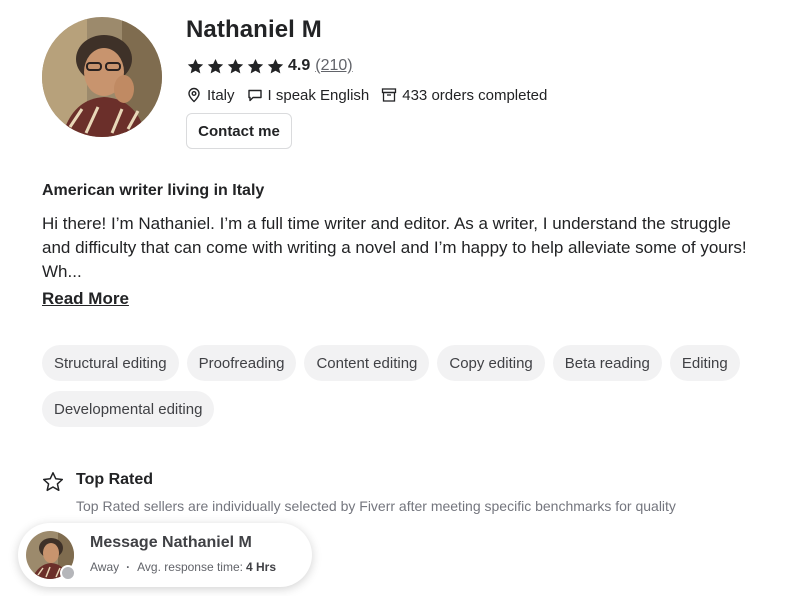 Image resolution: width=794 pixels, height=596 pixels. I want to click on skill-chip: Structural editing, so click(110, 363).